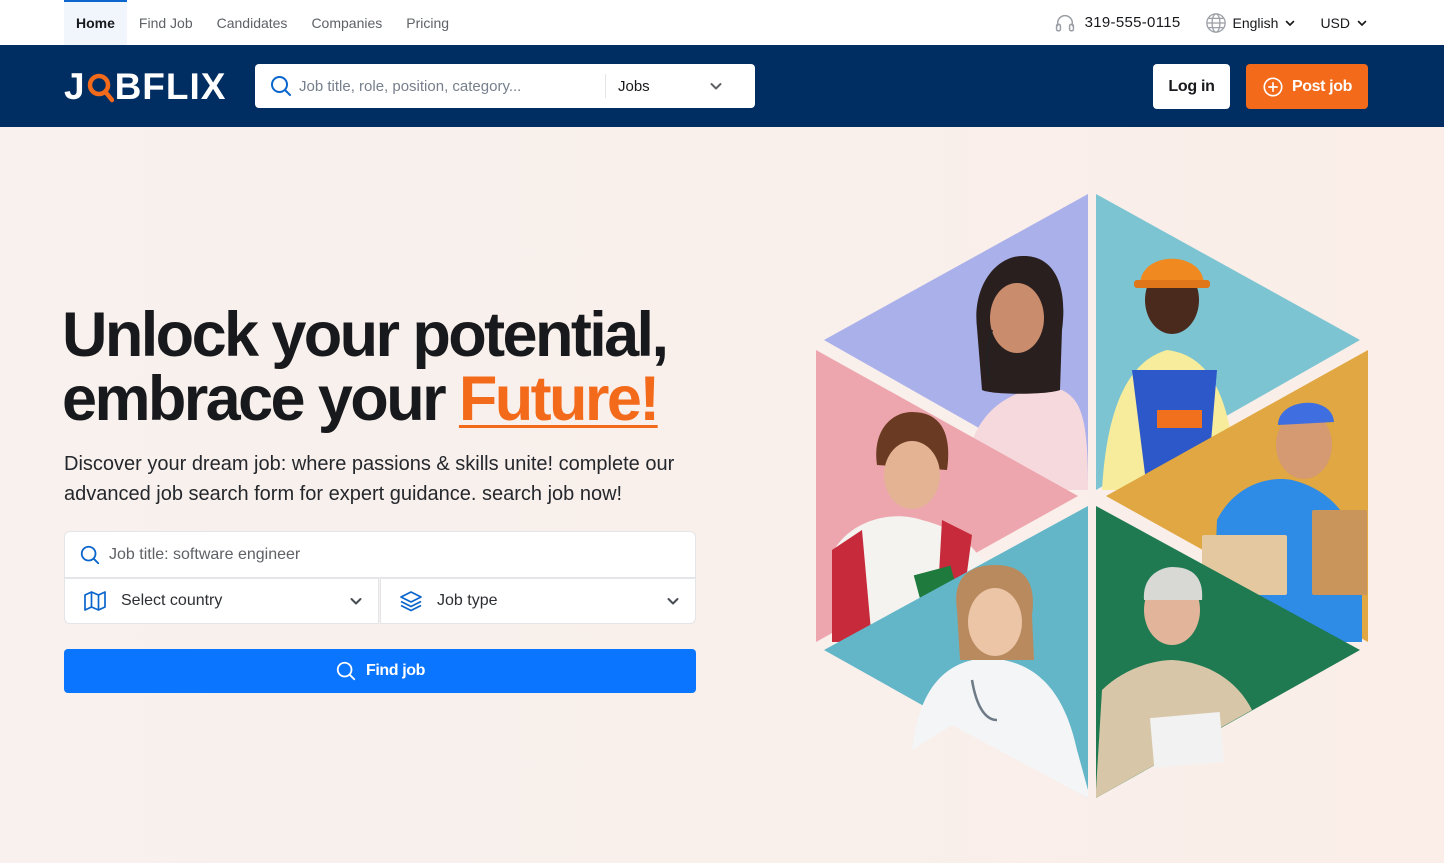  I want to click on job-title-input, so click(389, 554).